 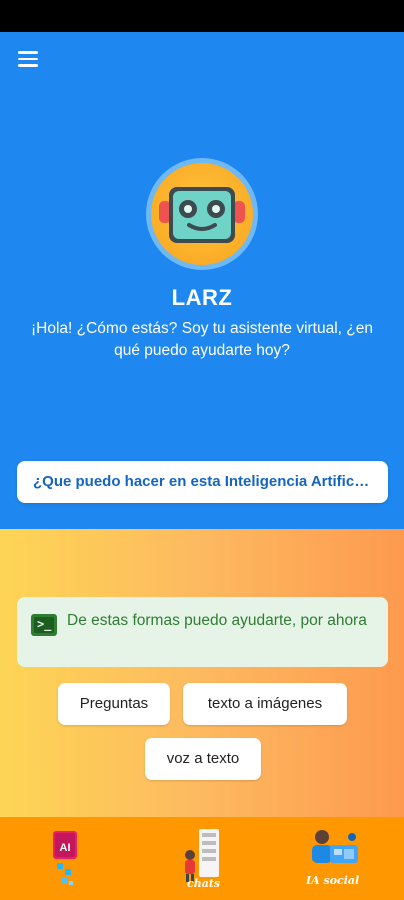 I want to click on preguntas-button: Preguntas, so click(x=114, y=704).